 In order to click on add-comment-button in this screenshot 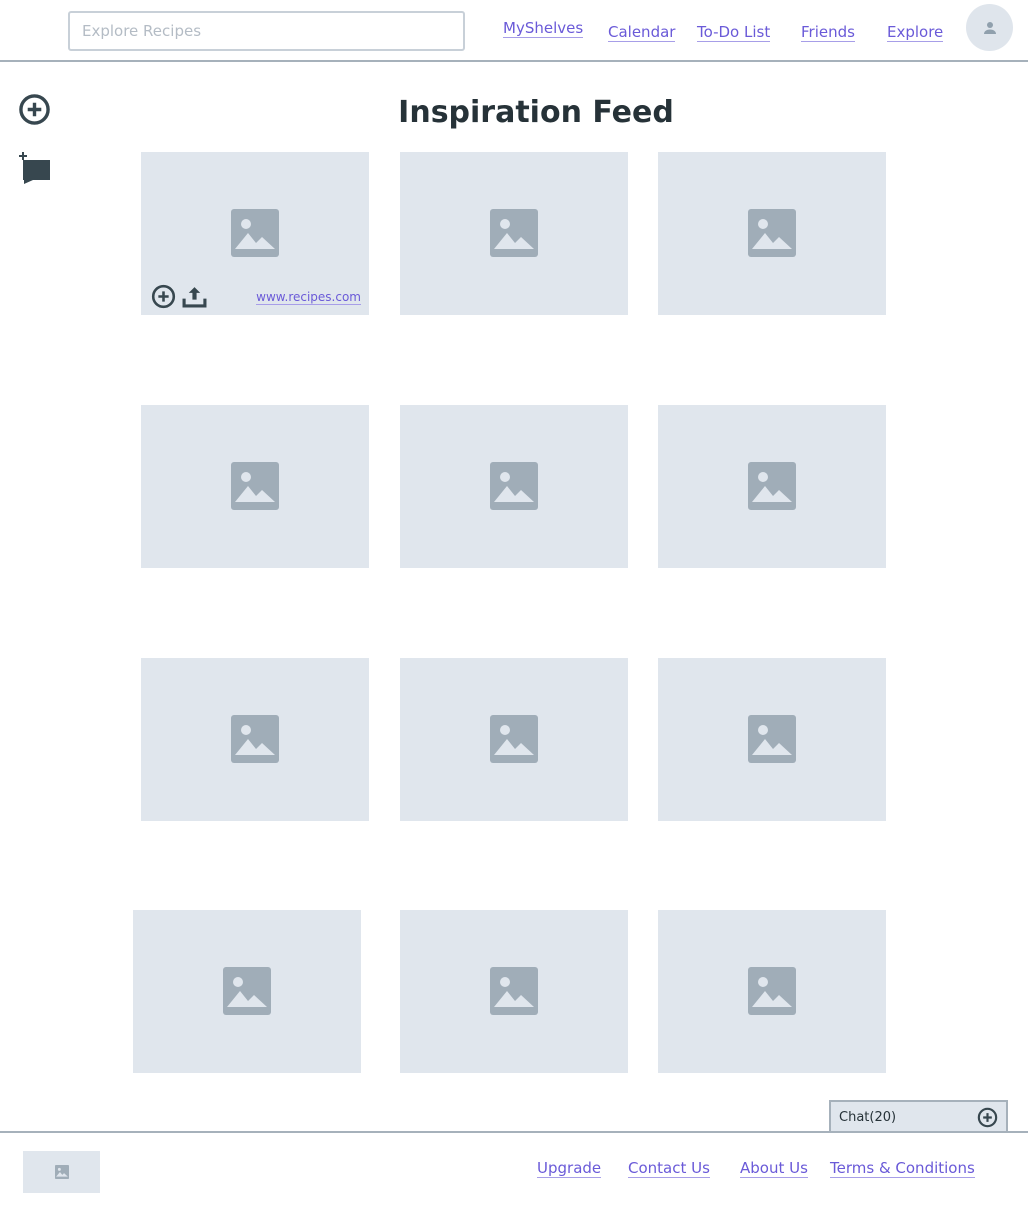, I will do `click(35, 170)`.